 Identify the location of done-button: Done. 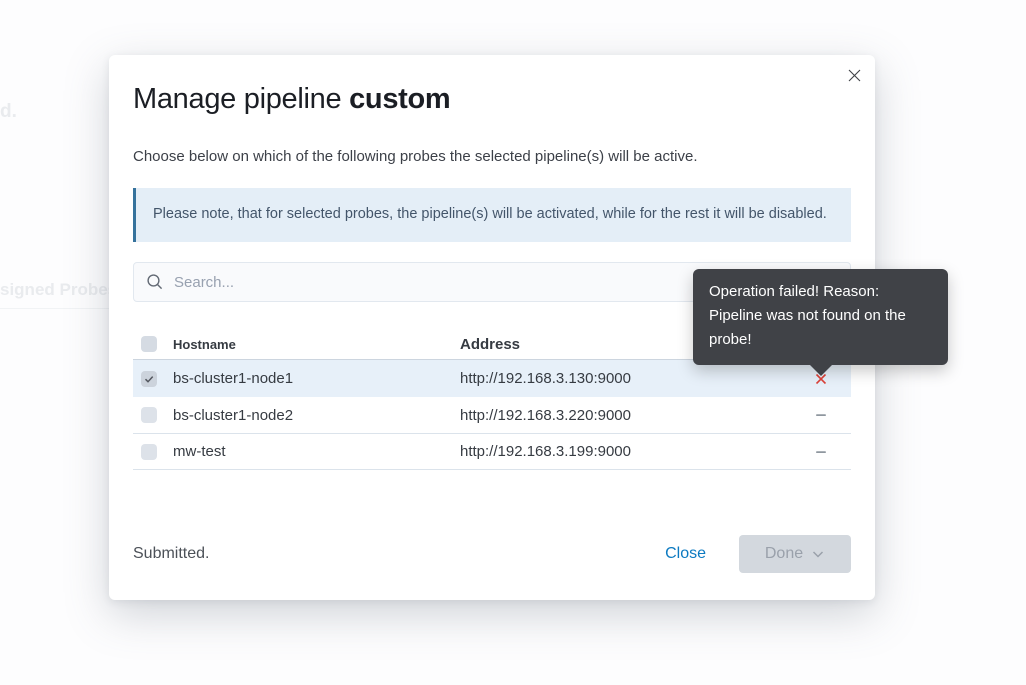
(795, 554).